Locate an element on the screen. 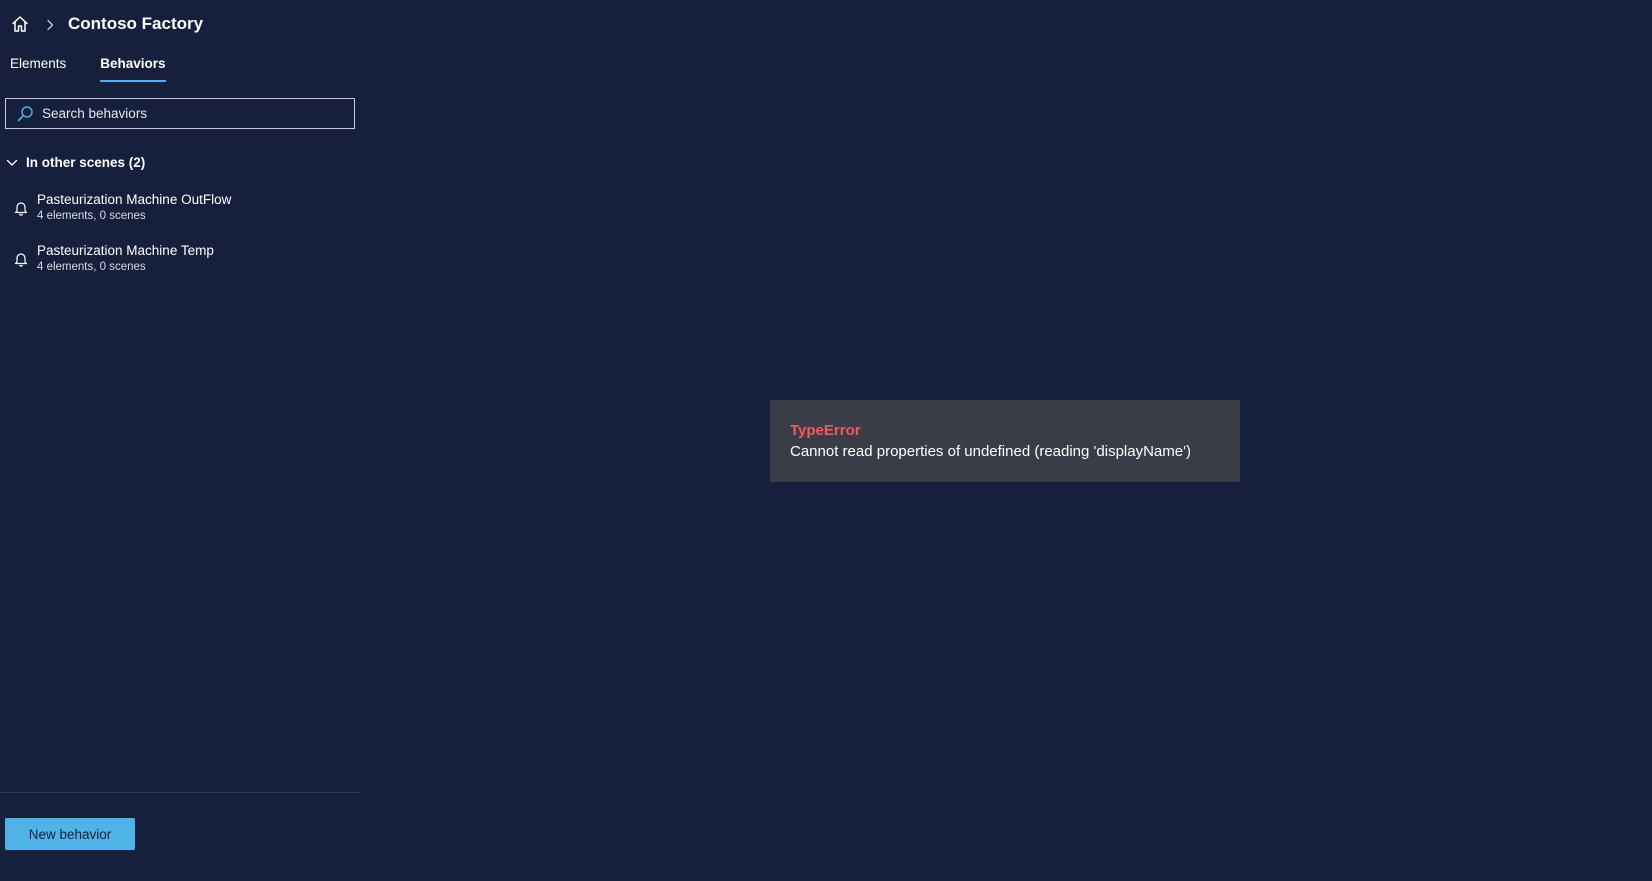 This screenshot has width=1652, height=881. error-title: TypeError is located at coordinates (825, 430).